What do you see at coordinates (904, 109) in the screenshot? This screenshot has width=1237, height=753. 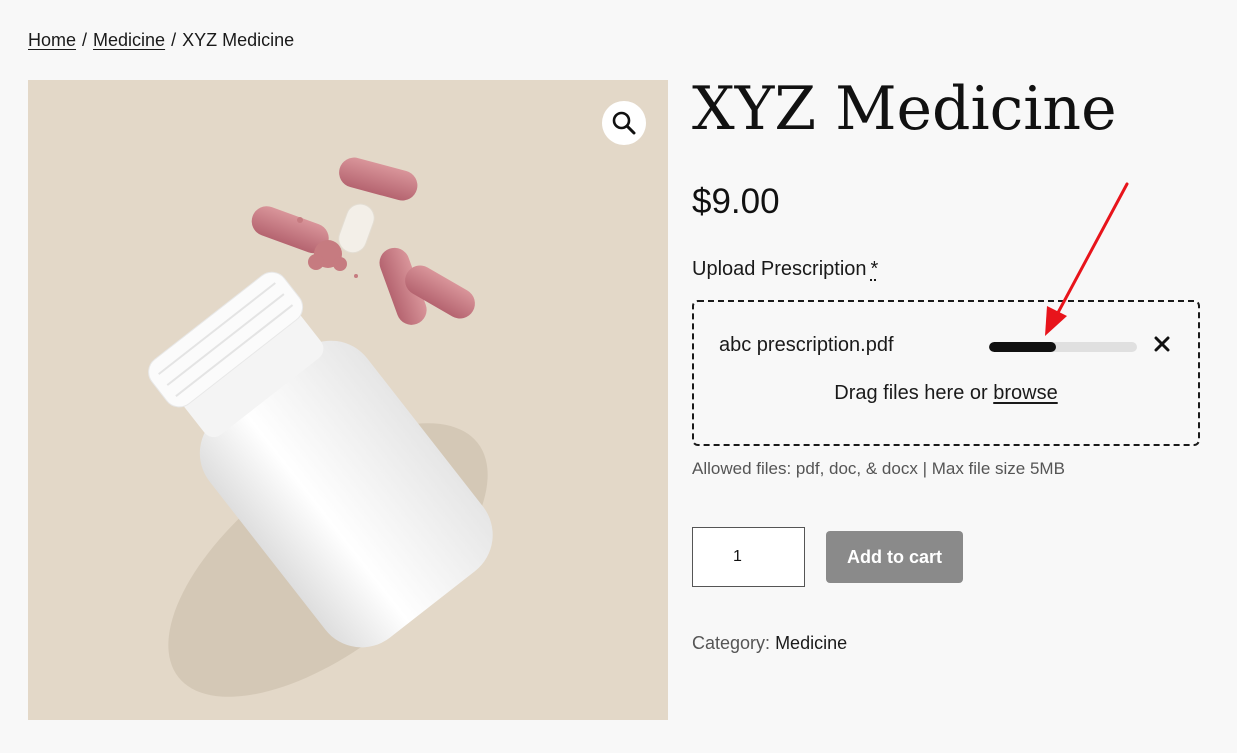 I see `product-title: XYZ Medicine` at bounding box center [904, 109].